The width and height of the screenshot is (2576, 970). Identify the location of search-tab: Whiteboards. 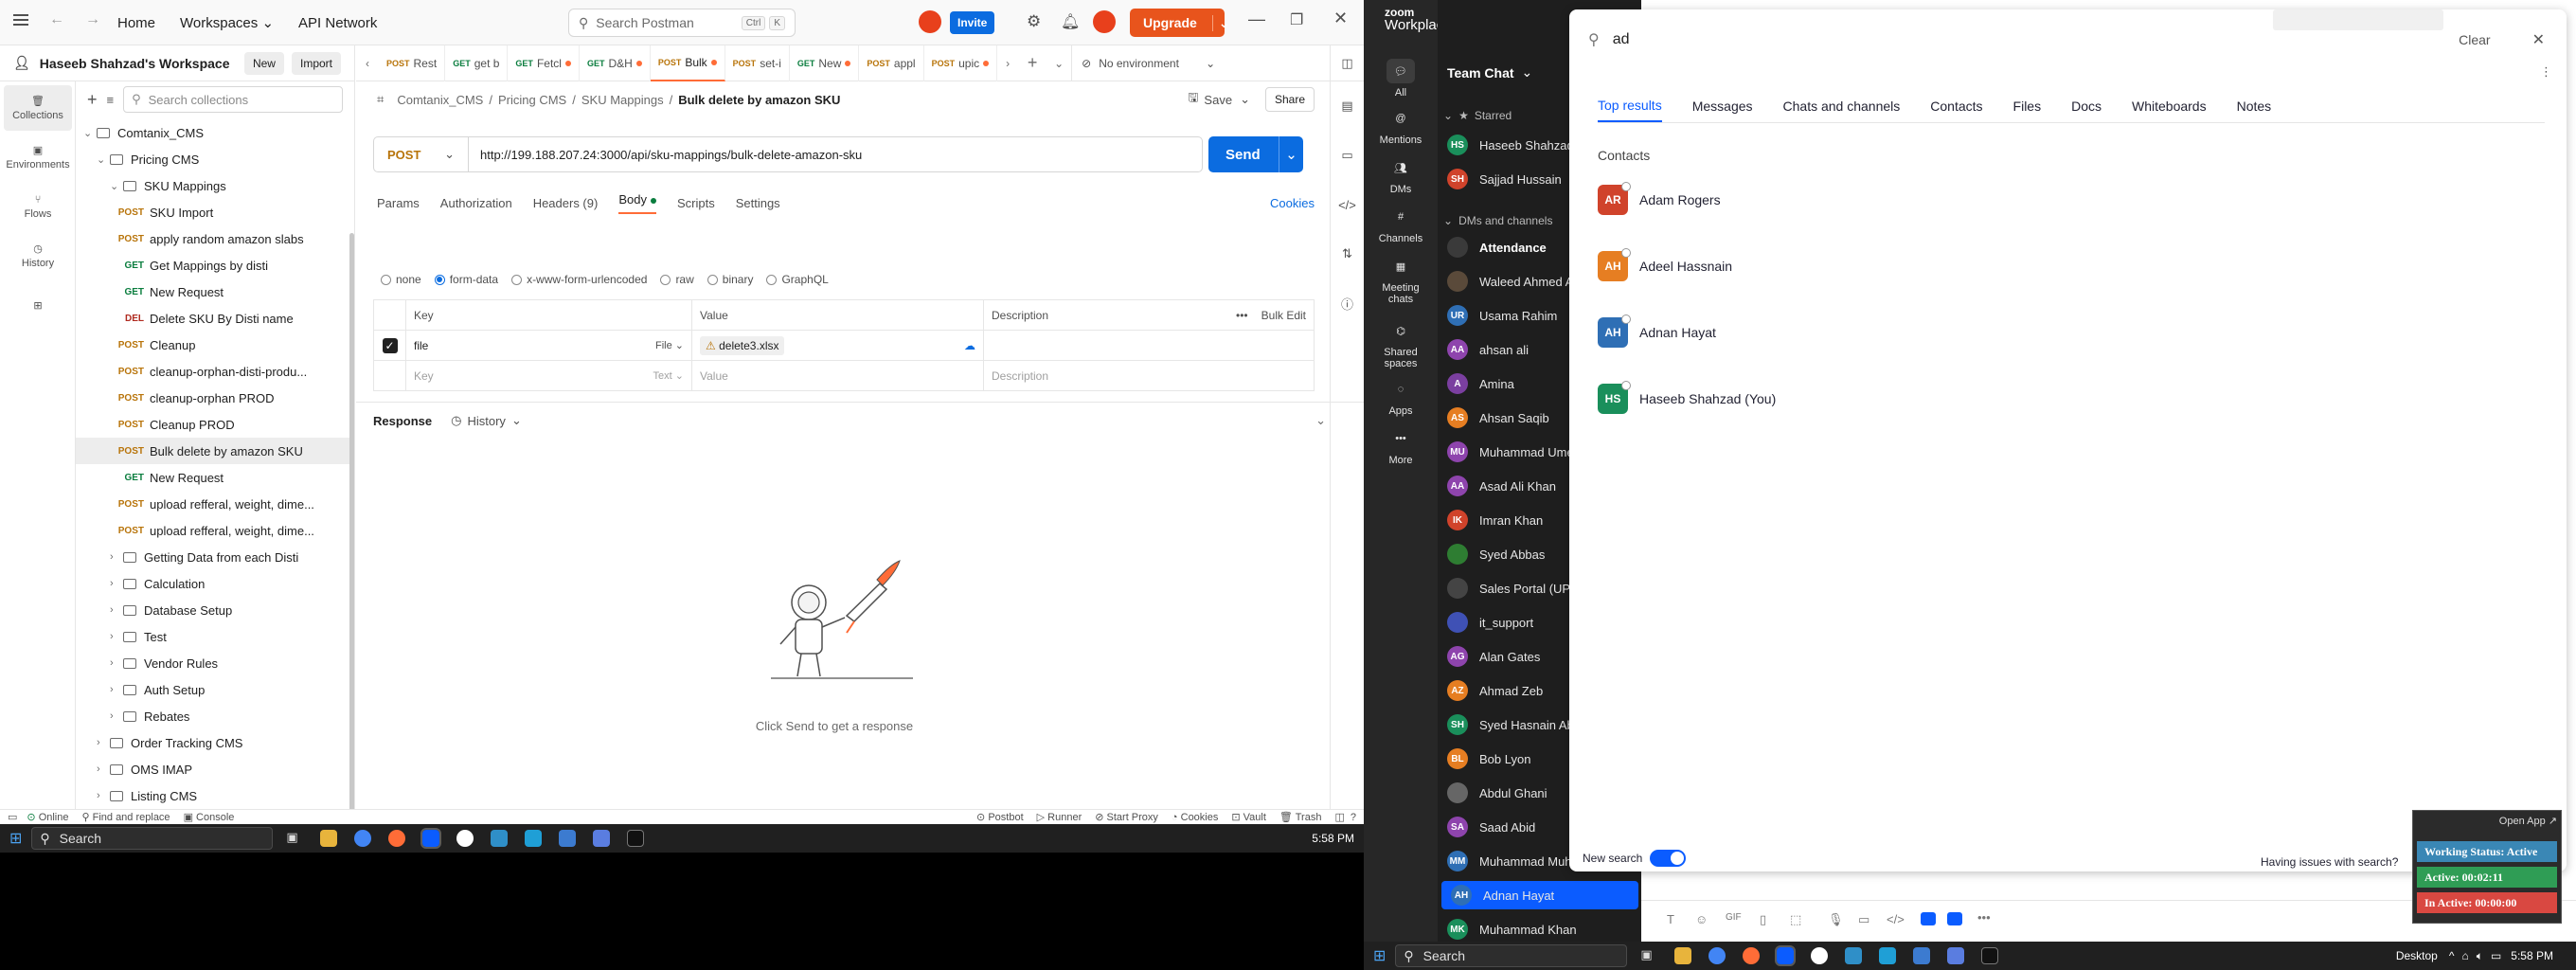
(2169, 110).